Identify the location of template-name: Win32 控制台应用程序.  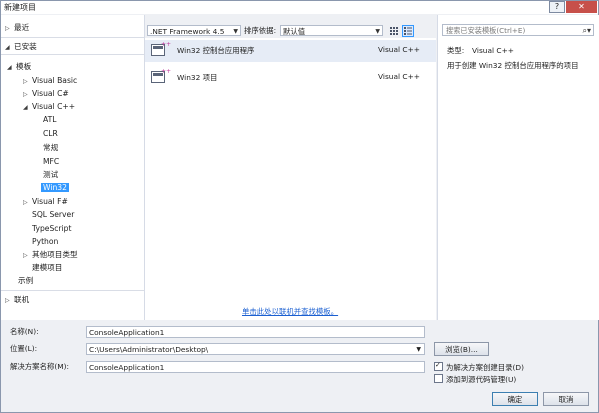
(216, 50).